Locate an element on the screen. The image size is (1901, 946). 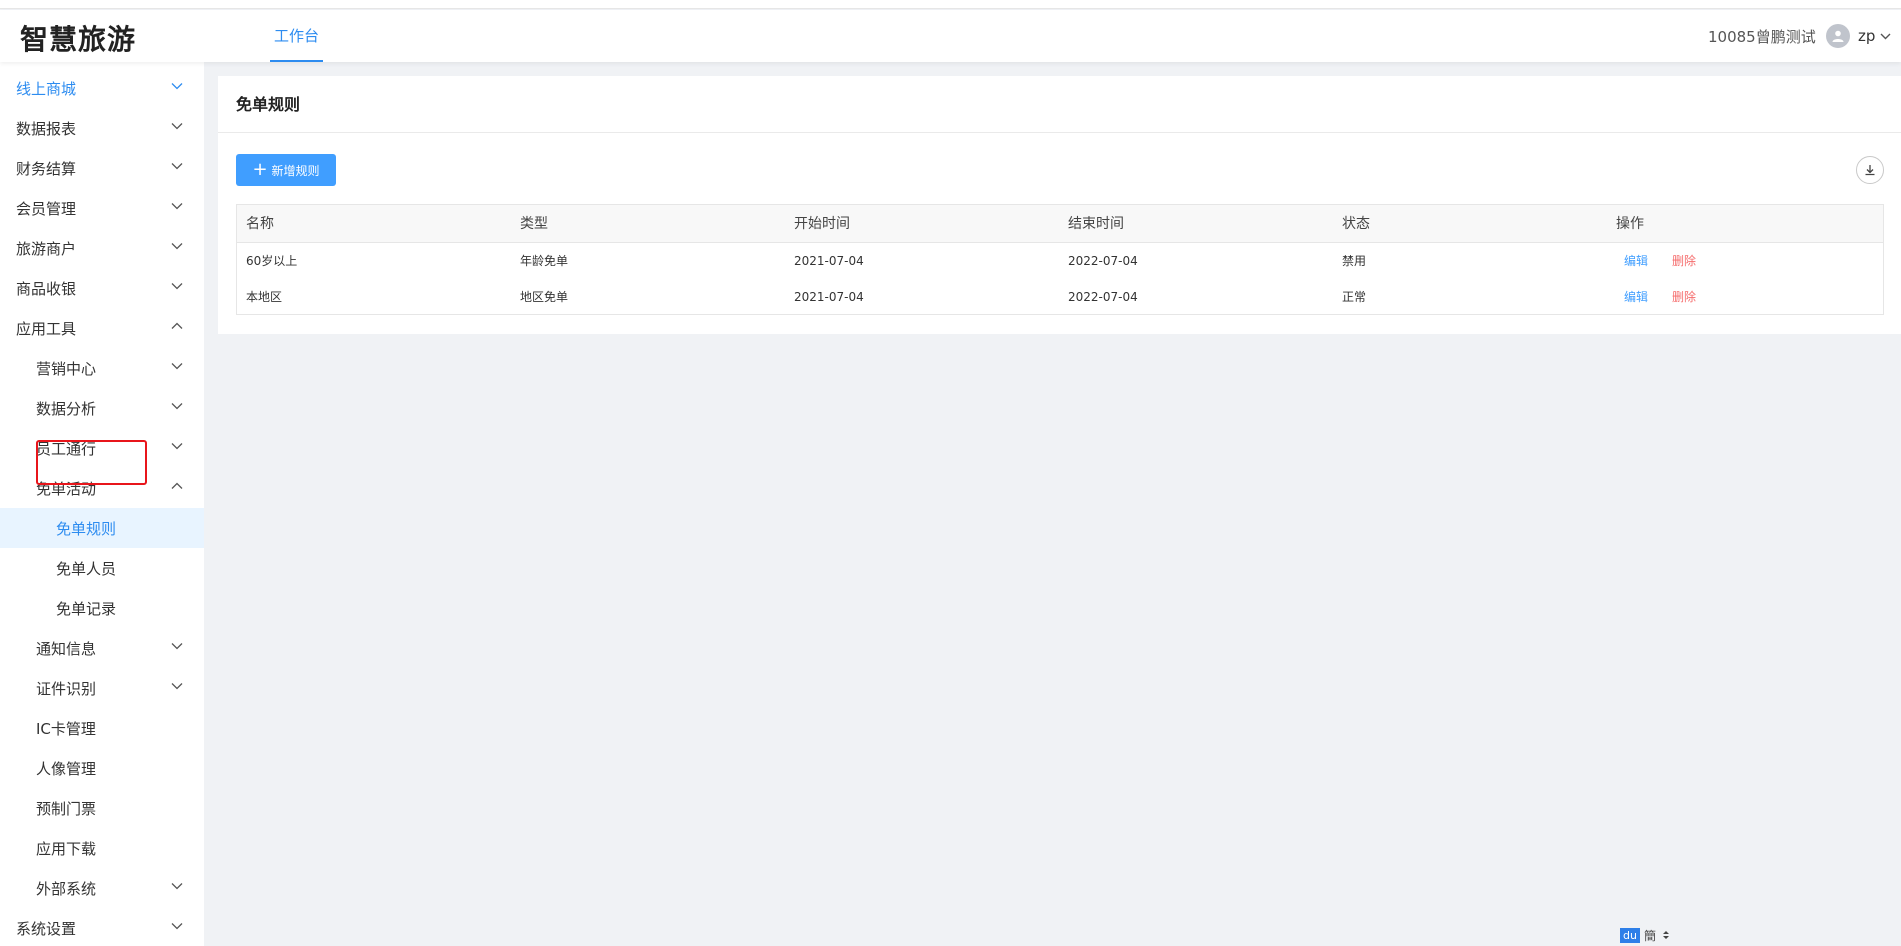
cell-status: 正常 is located at coordinates (1354, 297).